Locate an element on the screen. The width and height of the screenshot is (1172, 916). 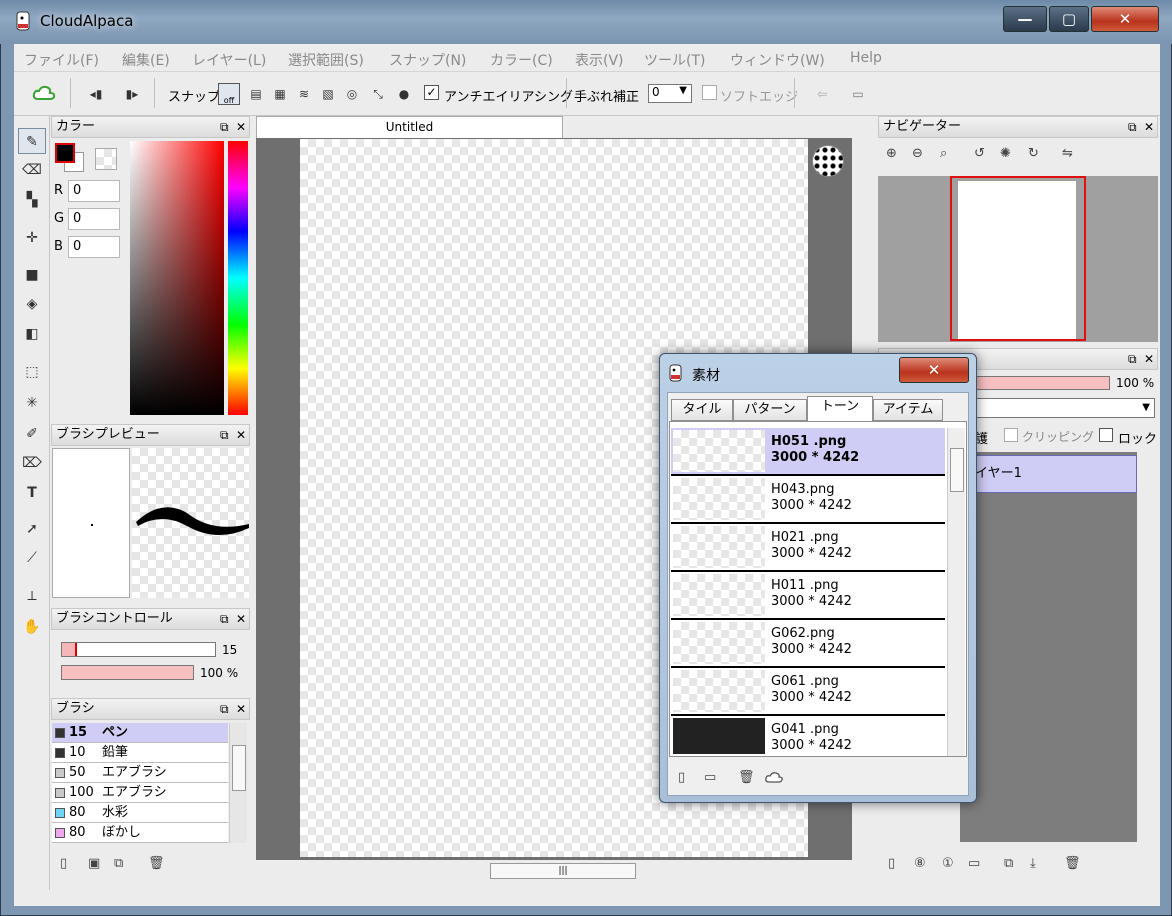
select-pen-tool-icon: ✐ is located at coordinates (32, 434).